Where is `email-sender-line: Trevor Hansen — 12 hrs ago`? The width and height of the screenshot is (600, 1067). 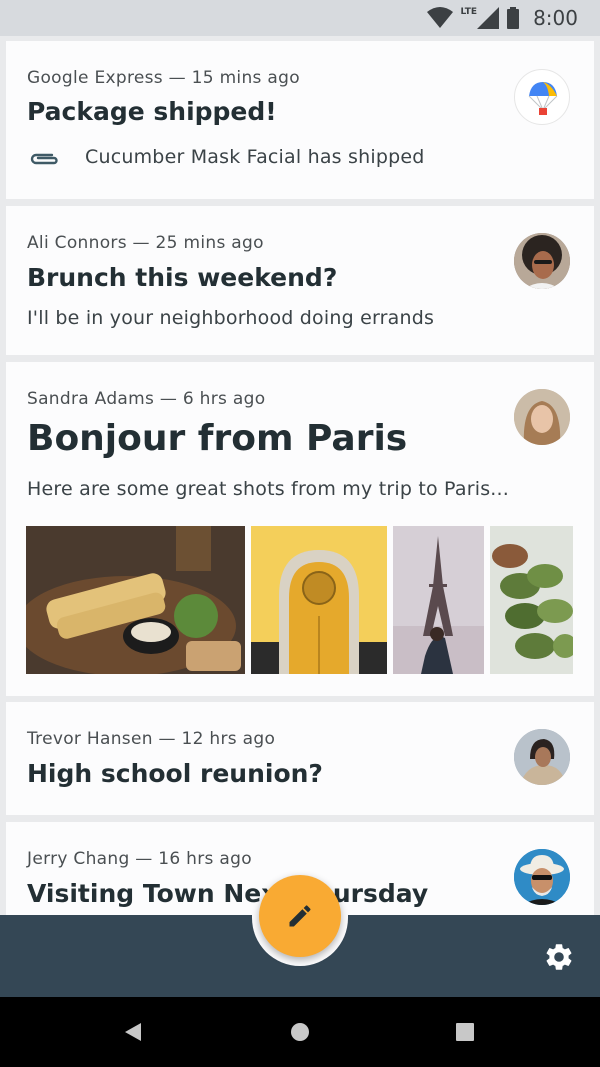 email-sender-line: Trevor Hansen — 12 hrs ago is located at coordinates (151, 739).